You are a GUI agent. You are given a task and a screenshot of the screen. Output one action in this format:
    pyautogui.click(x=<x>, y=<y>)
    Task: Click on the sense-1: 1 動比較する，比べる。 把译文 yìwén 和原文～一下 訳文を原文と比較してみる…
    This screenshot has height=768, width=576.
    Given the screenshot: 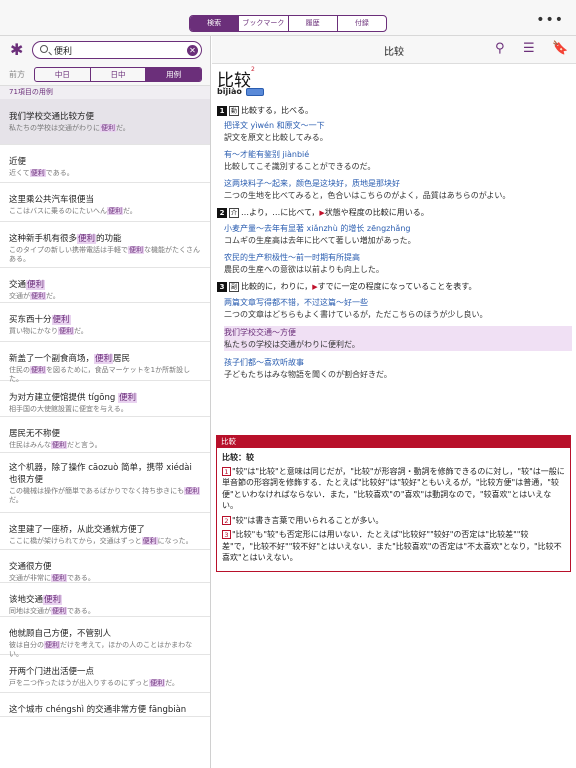 What is the action you would take?
    pyautogui.click(x=394, y=153)
    